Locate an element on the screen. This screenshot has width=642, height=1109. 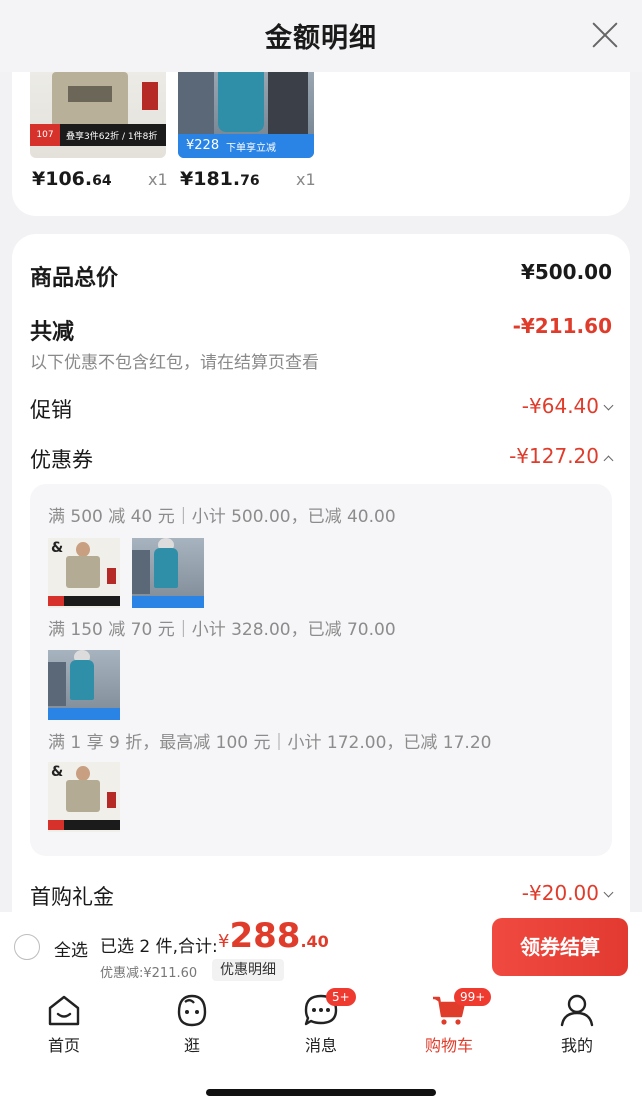
page-title: 金额明细 is located at coordinates (321, 38).